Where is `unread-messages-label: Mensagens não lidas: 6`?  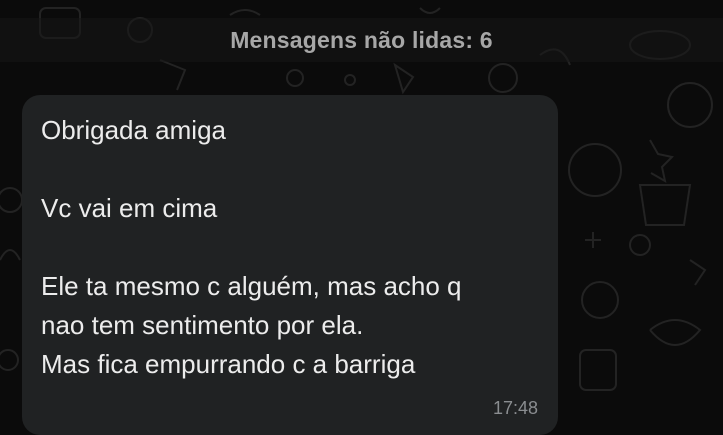 unread-messages-label: Mensagens não lidas: 6 is located at coordinates (361, 39).